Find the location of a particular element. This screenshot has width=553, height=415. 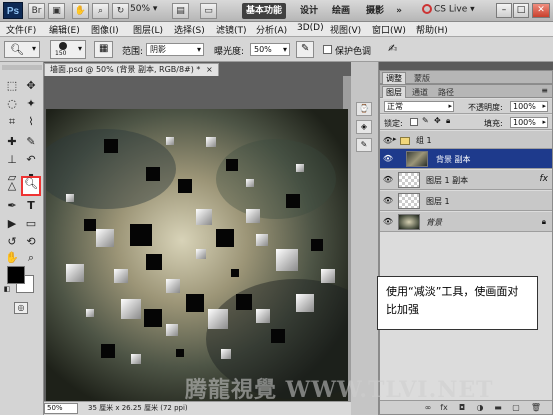

history-brush-tool-icon: ↶ is located at coordinates (31, 160).